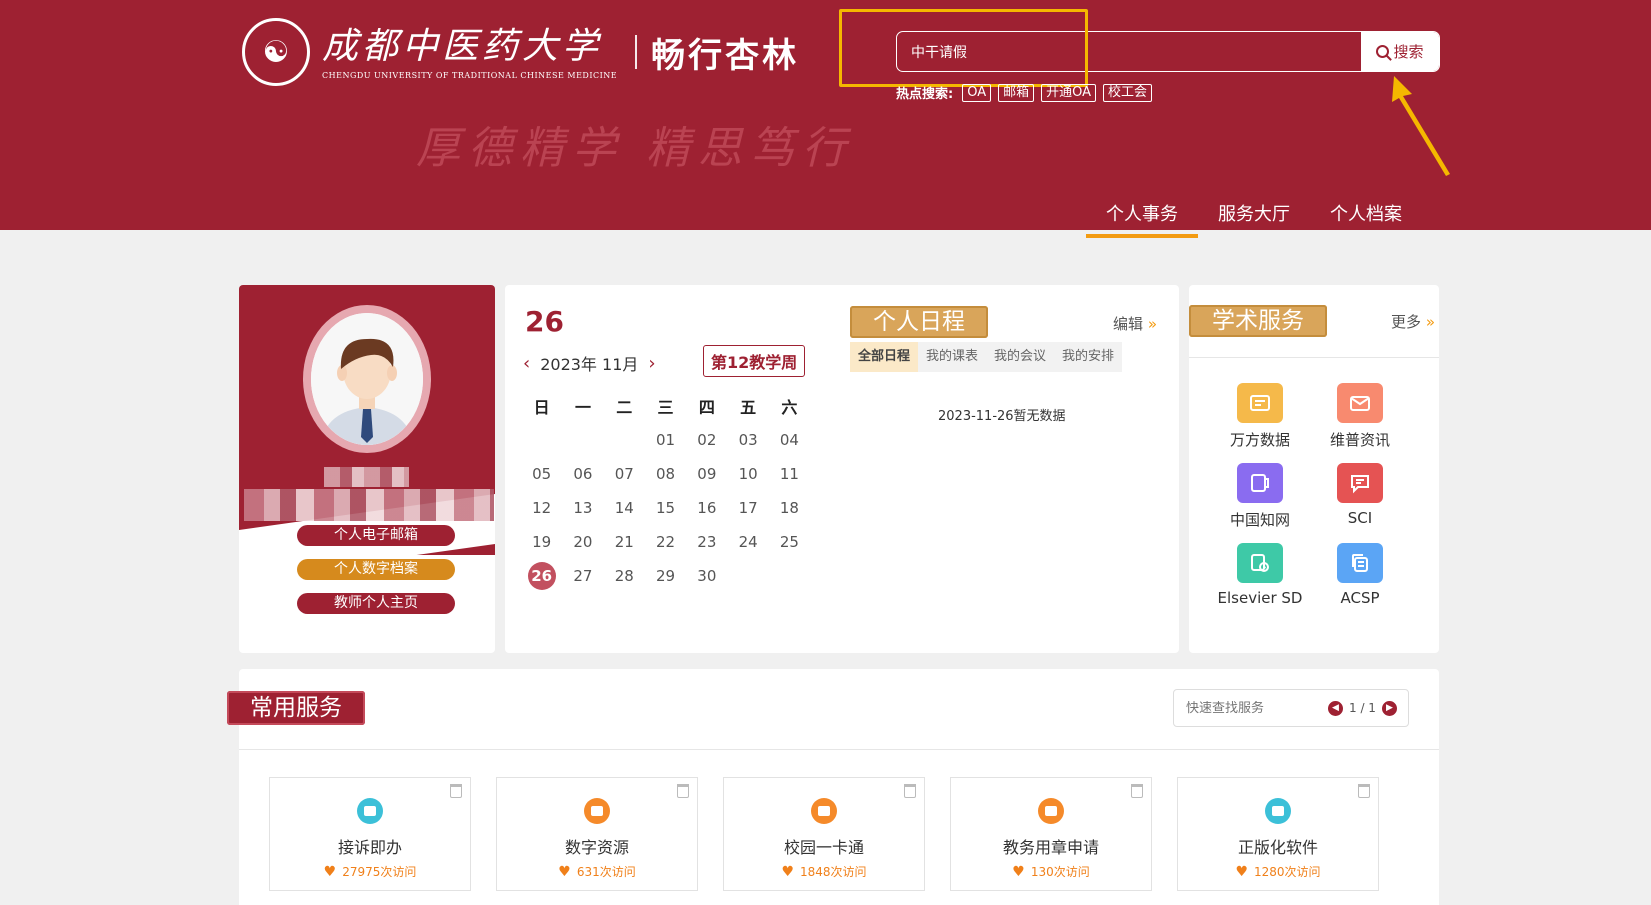 The height and width of the screenshot is (905, 1651). What do you see at coordinates (665, 474) in the screenshot?
I see `calendar-day: 08` at bounding box center [665, 474].